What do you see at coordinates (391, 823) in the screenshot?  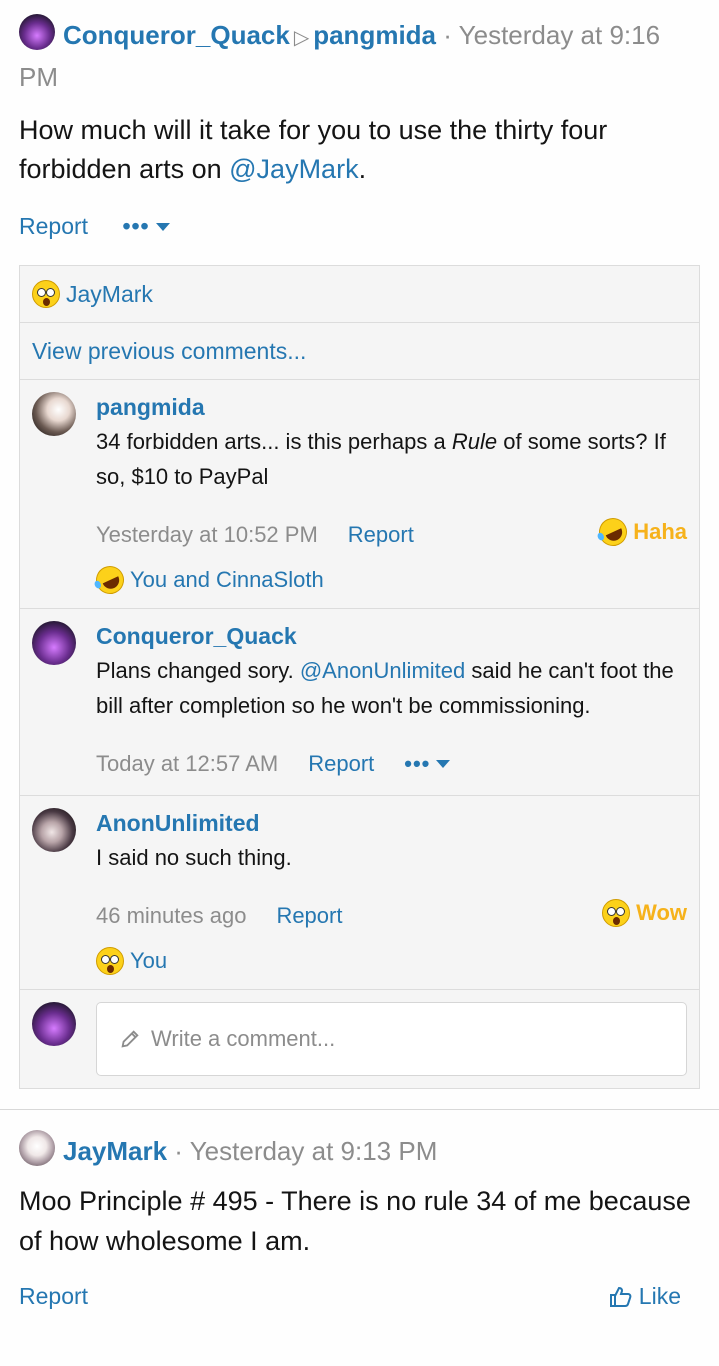 I see `comment-author-link: AnonUnlimited` at bounding box center [391, 823].